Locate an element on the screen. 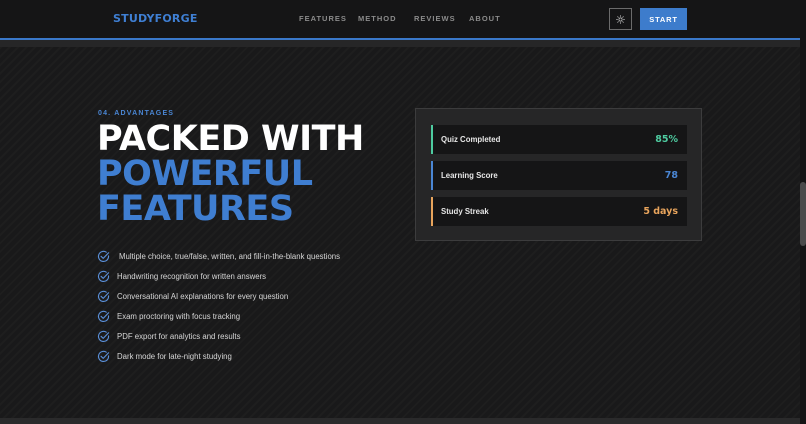  stat-row-learning-score: Learning Score 78 is located at coordinates (559, 175).